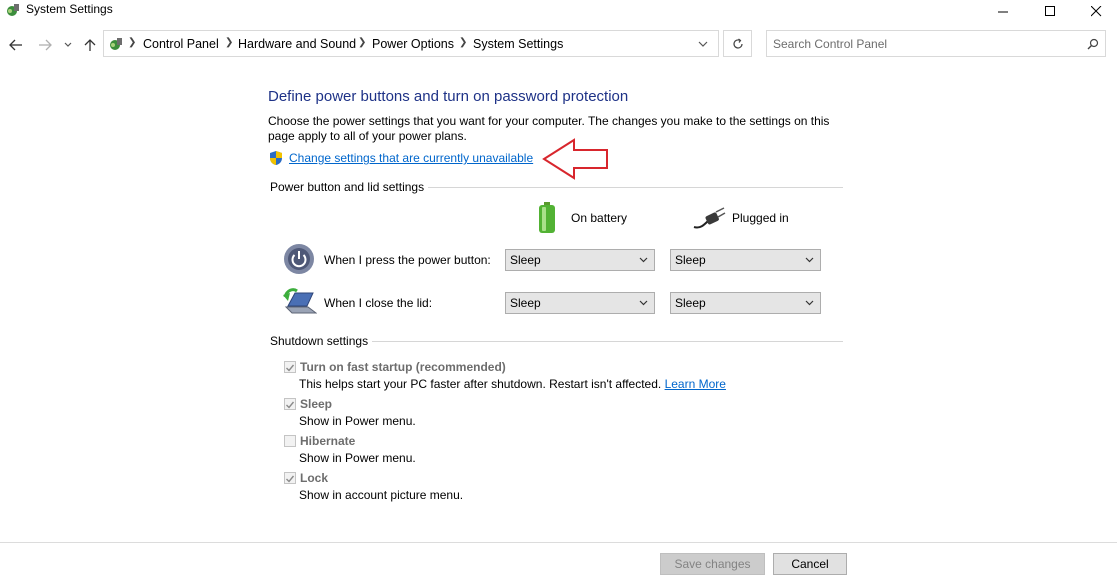 This screenshot has width=1117, height=581. Describe the element at coordinates (709, 218) in the screenshot. I see `power-plug-icon` at that location.